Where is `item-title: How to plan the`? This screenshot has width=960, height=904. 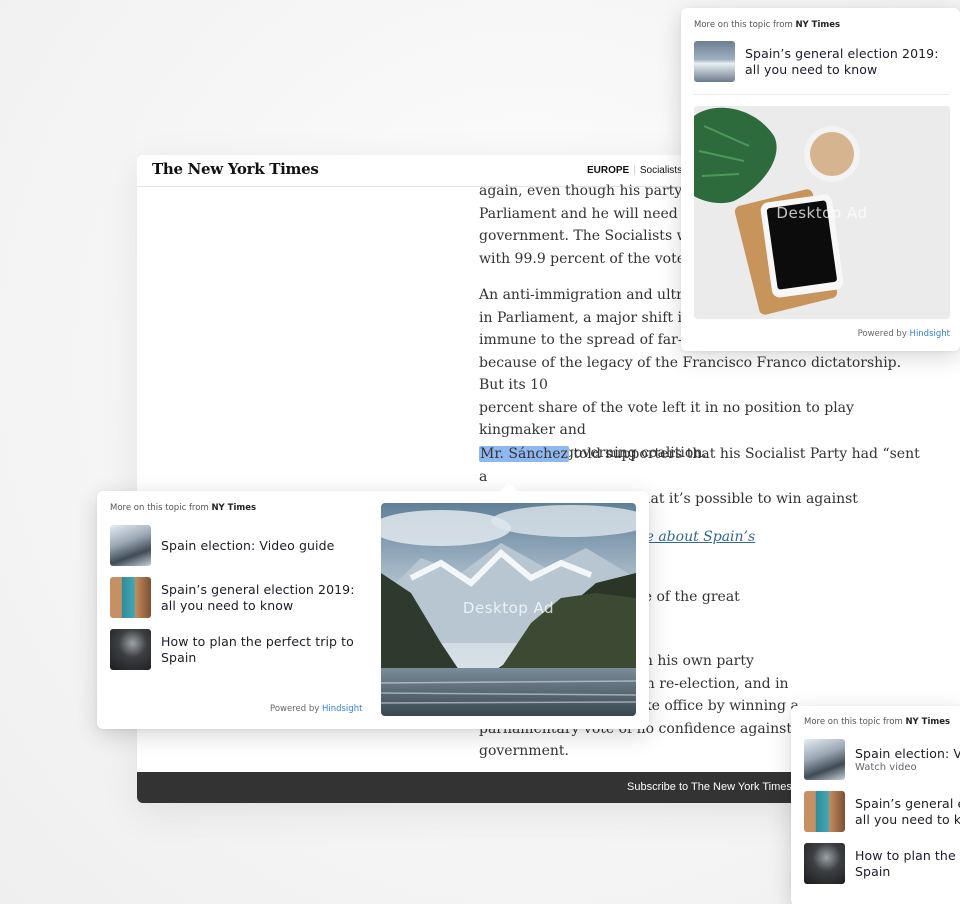
item-title: How to plan the is located at coordinates (905, 855).